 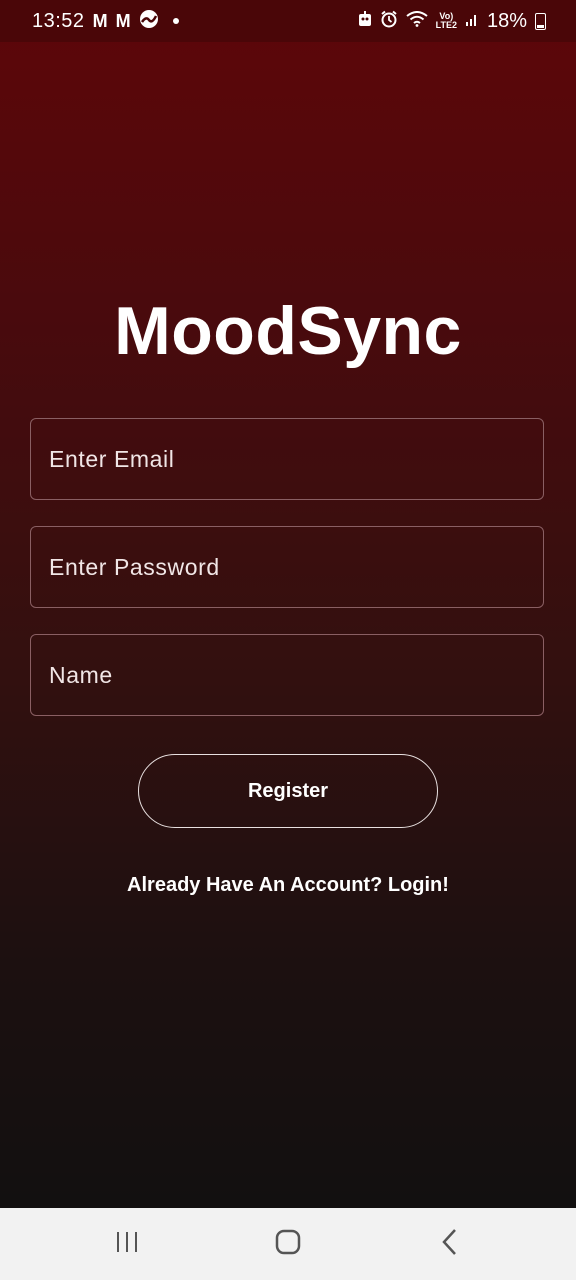 I want to click on password-field, so click(x=287, y=567).